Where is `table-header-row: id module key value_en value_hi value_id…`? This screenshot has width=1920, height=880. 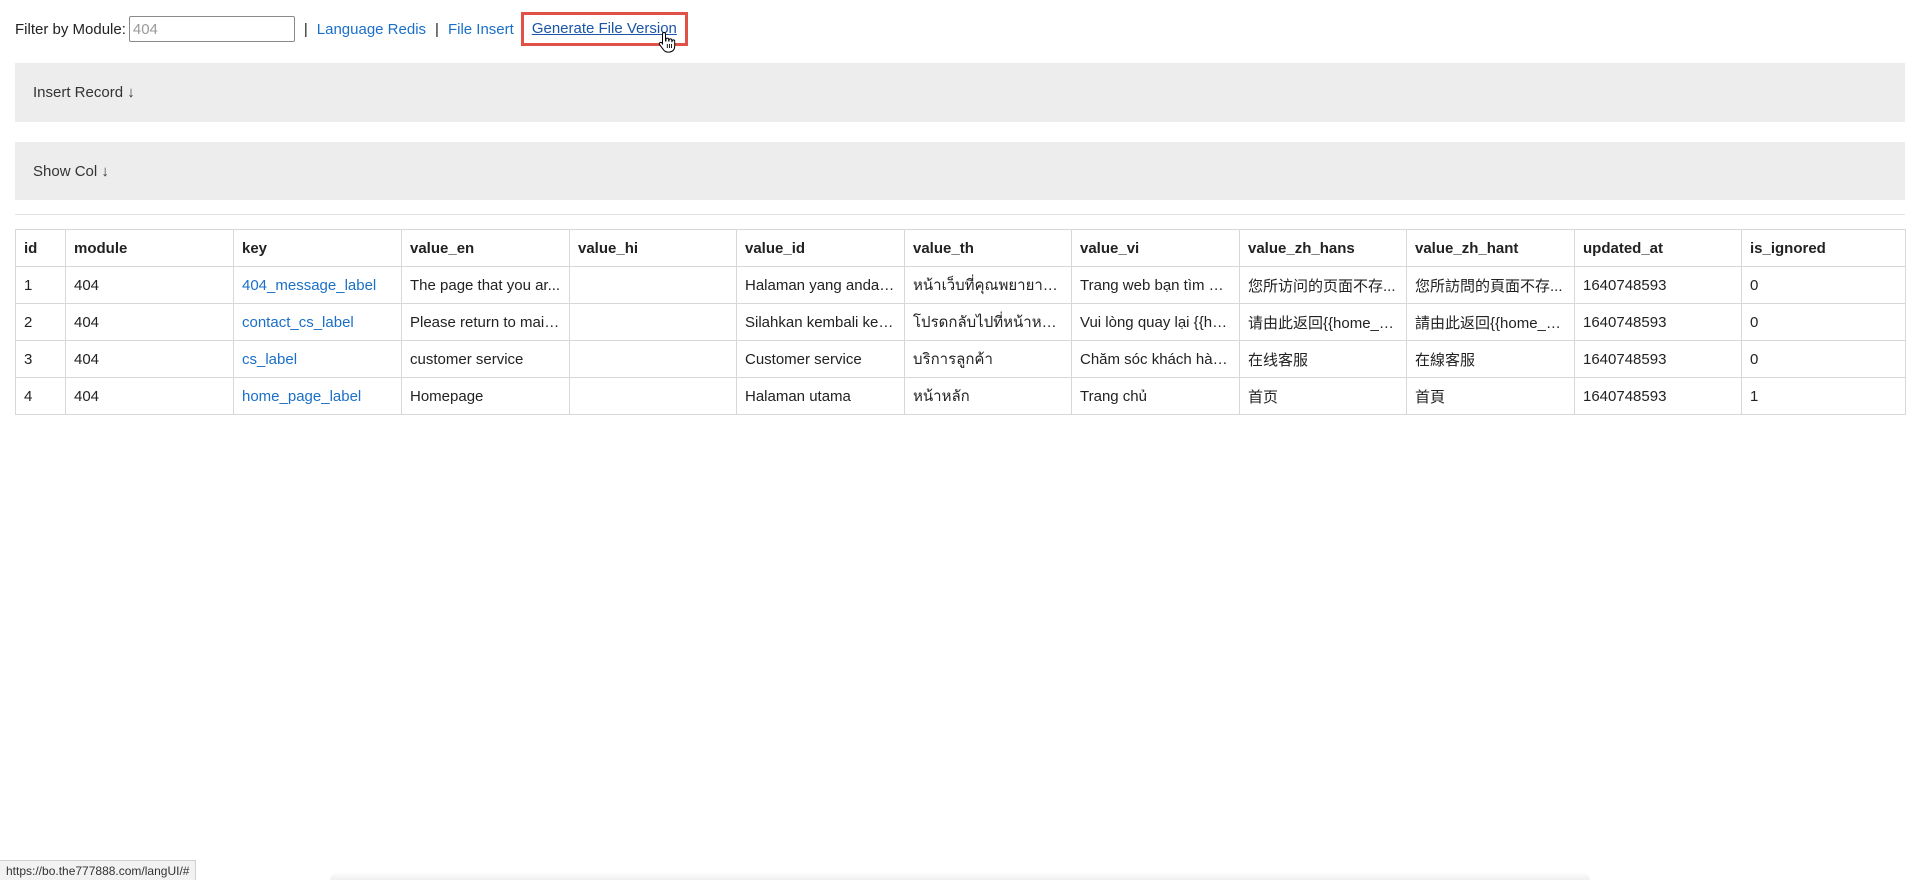 table-header-row: id module key value_en value_hi value_id… is located at coordinates (960, 248).